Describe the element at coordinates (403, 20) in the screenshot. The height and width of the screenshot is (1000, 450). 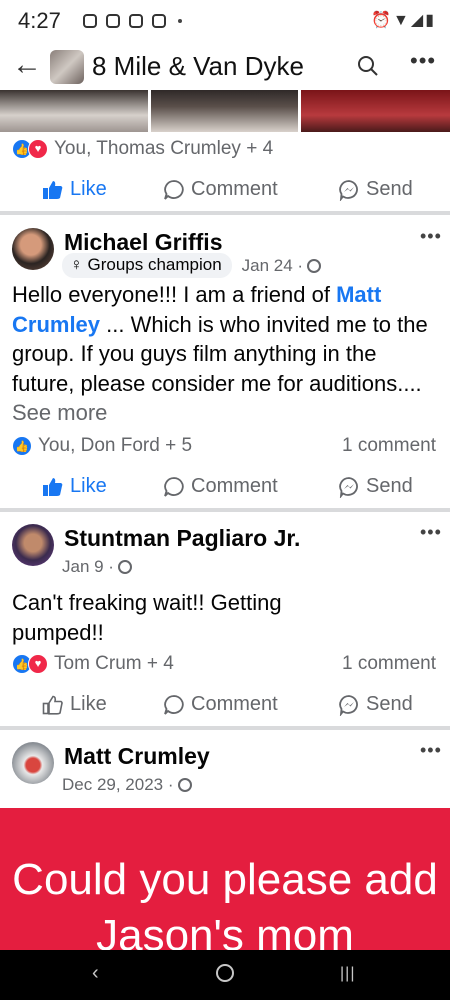
I see `system-status-icons: ⏰▼◢▮` at that location.